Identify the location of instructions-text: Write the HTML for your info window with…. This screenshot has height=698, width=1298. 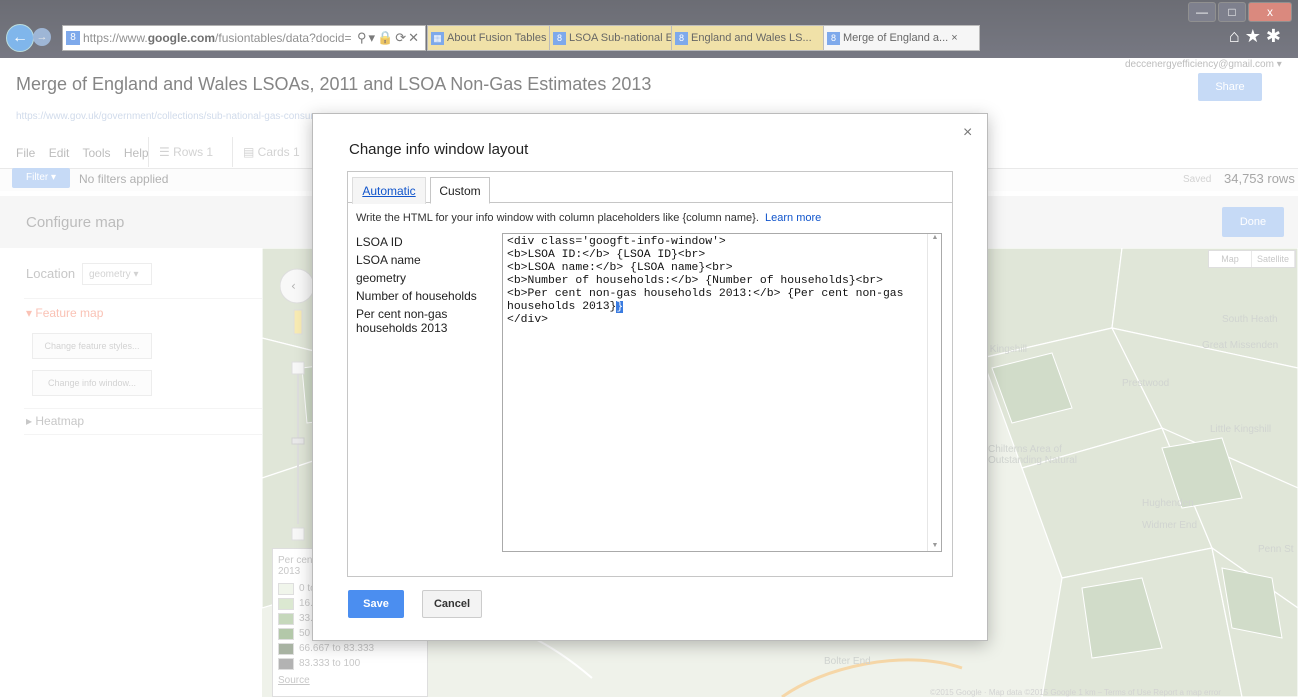
(557, 218).